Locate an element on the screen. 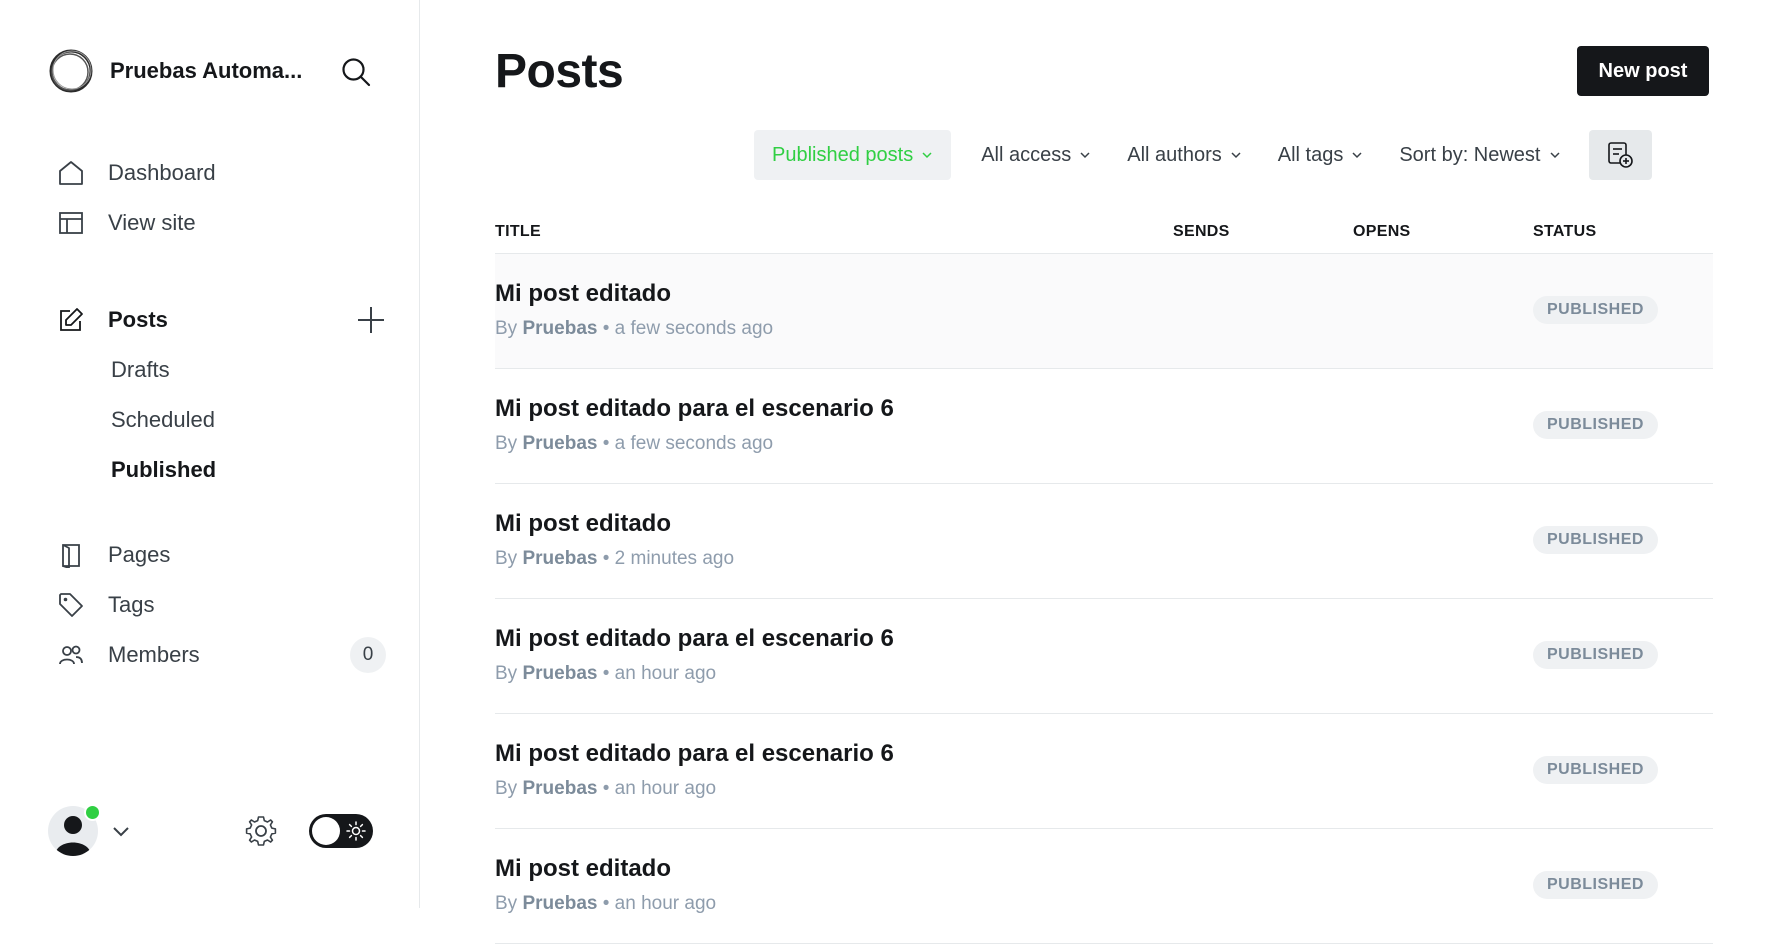  nav-item-tags: Tags is located at coordinates (221, 605).